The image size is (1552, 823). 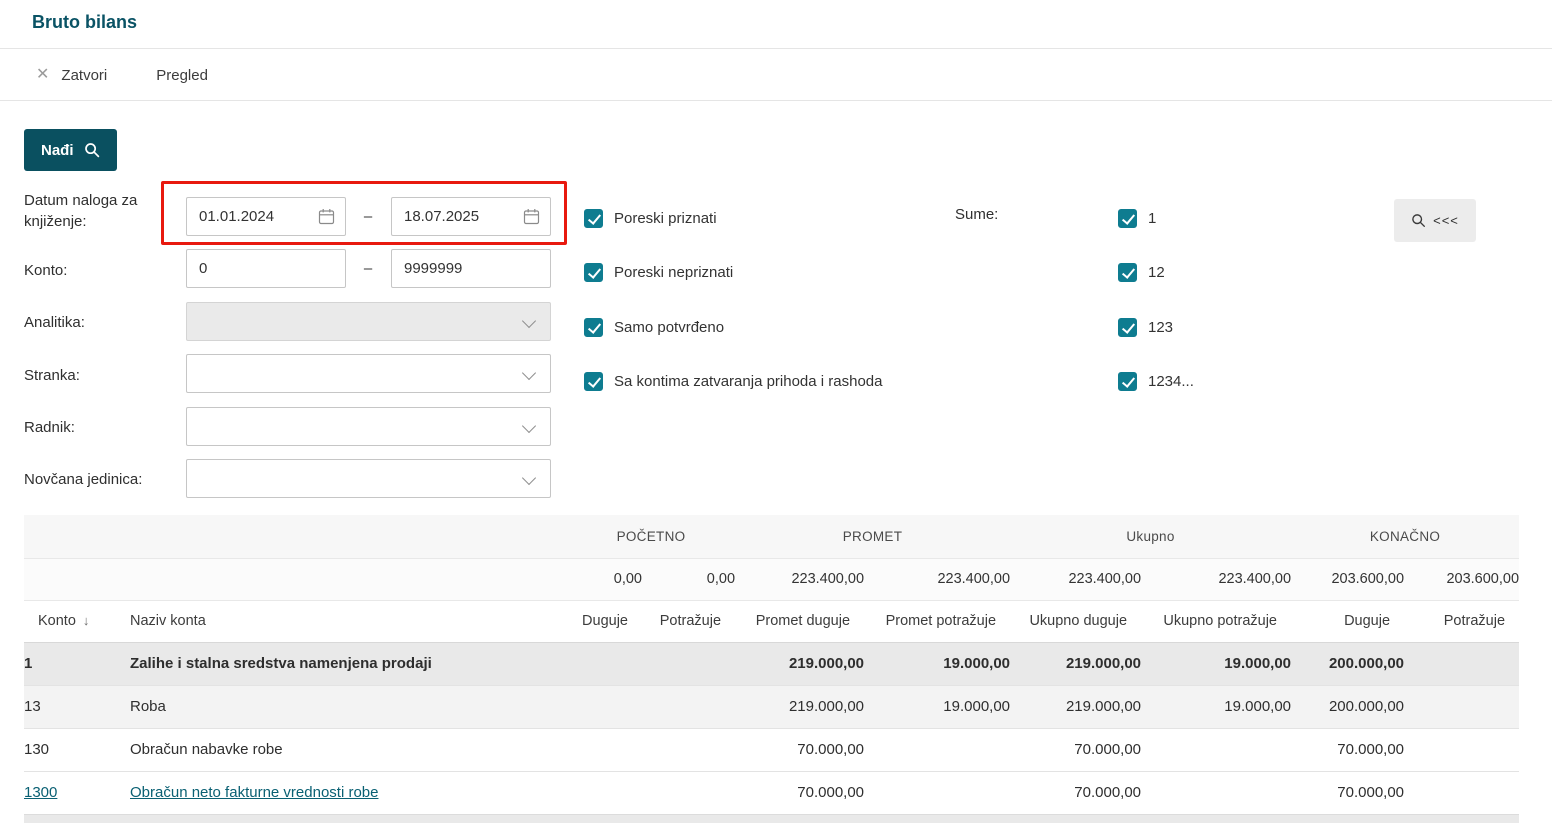 What do you see at coordinates (604, 621) in the screenshot?
I see `column-header-duguje: Duguje` at bounding box center [604, 621].